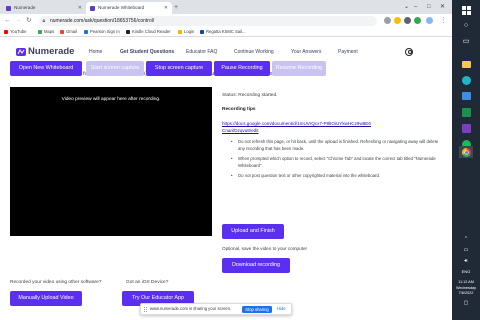 This screenshot has width=480, height=320. What do you see at coordinates (145, 309) in the screenshot?
I see `drag-handle-icon` at bounding box center [145, 309].